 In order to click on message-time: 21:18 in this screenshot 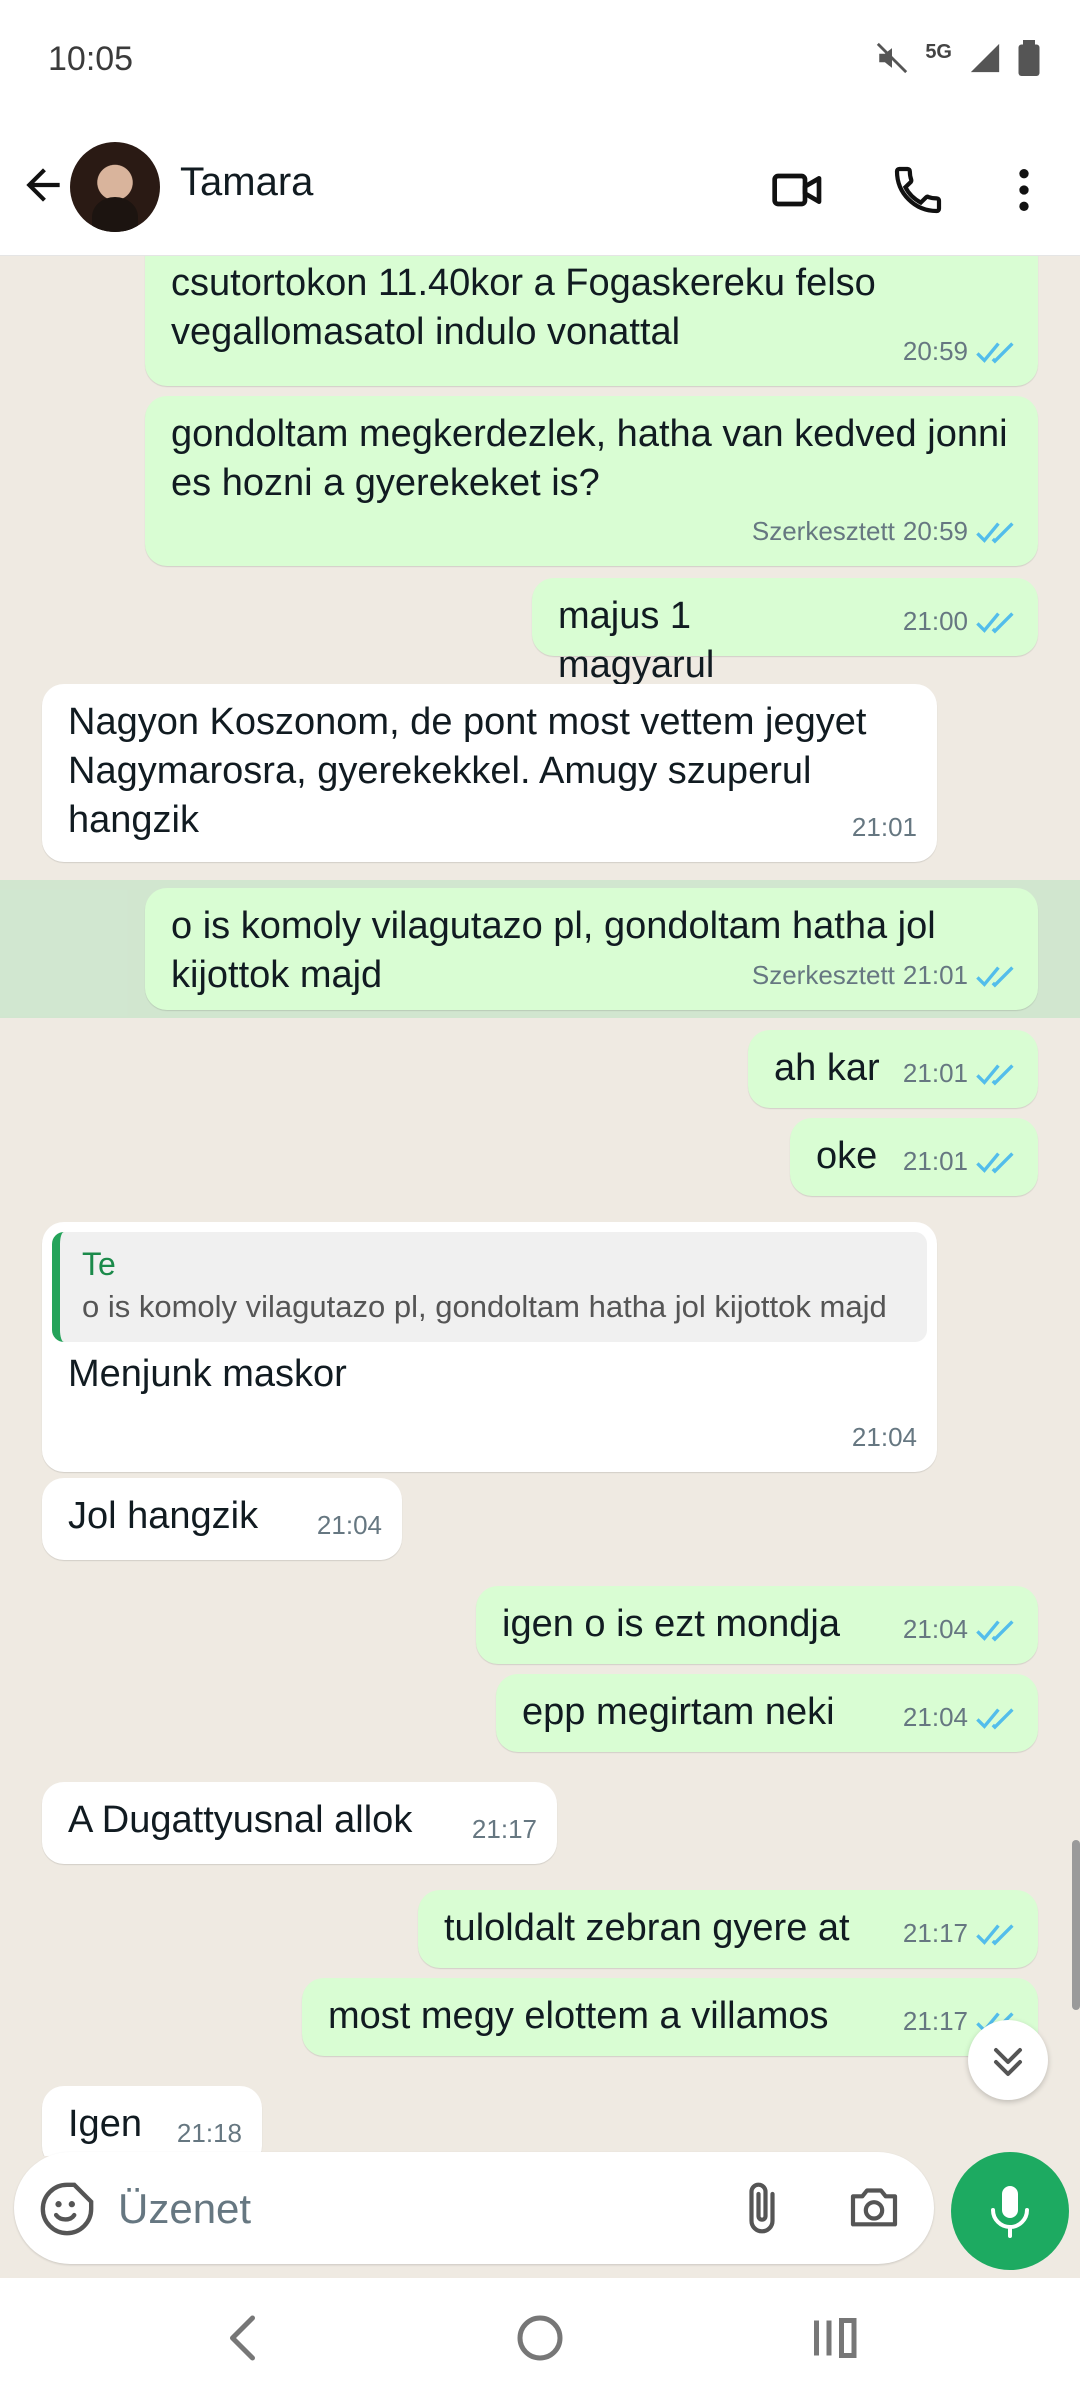, I will do `click(209, 2133)`.